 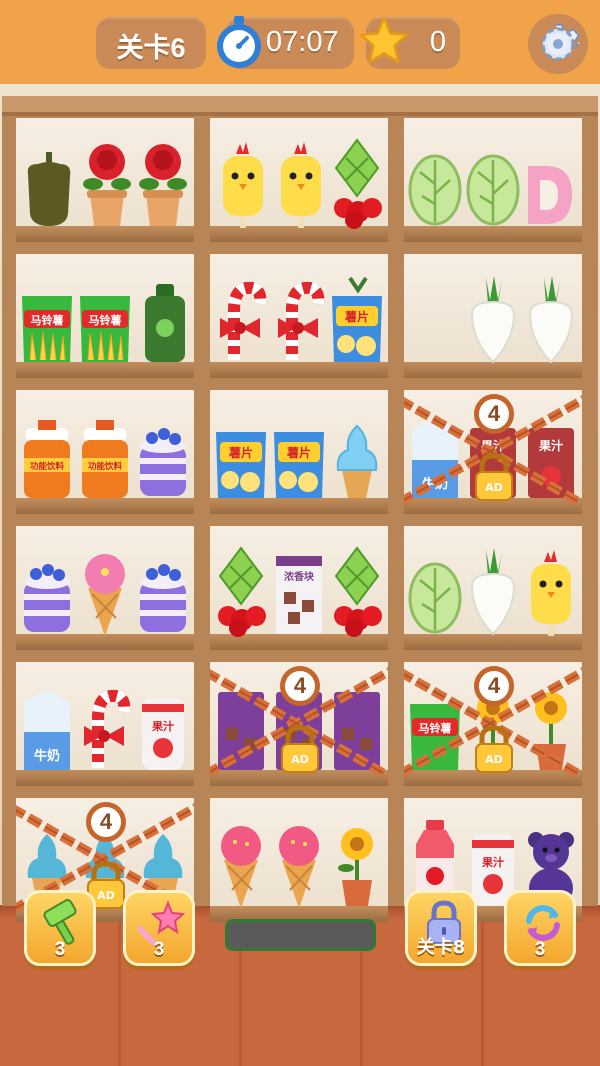 I want to click on sunflower-pot-item, so click(x=357, y=862).